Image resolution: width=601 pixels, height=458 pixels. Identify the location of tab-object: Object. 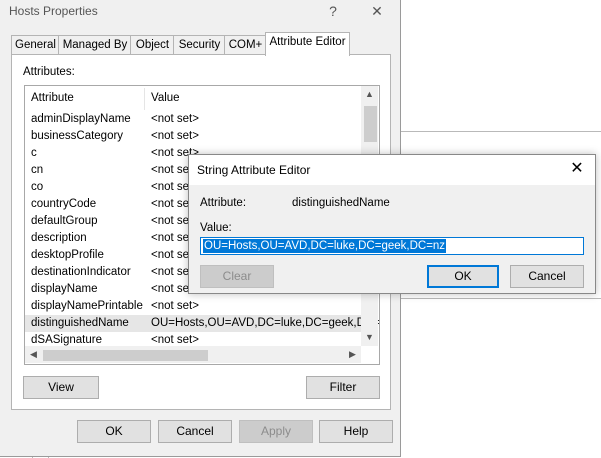
(152, 45).